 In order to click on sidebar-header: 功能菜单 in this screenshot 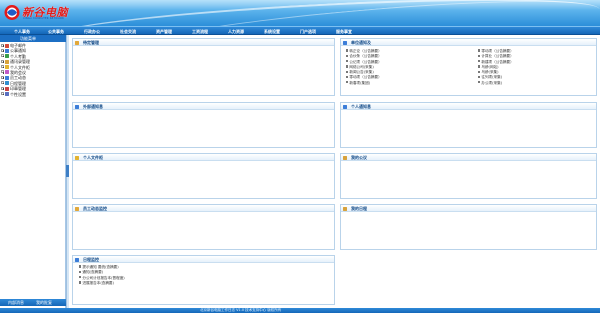, I will do `click(33, 38)`.